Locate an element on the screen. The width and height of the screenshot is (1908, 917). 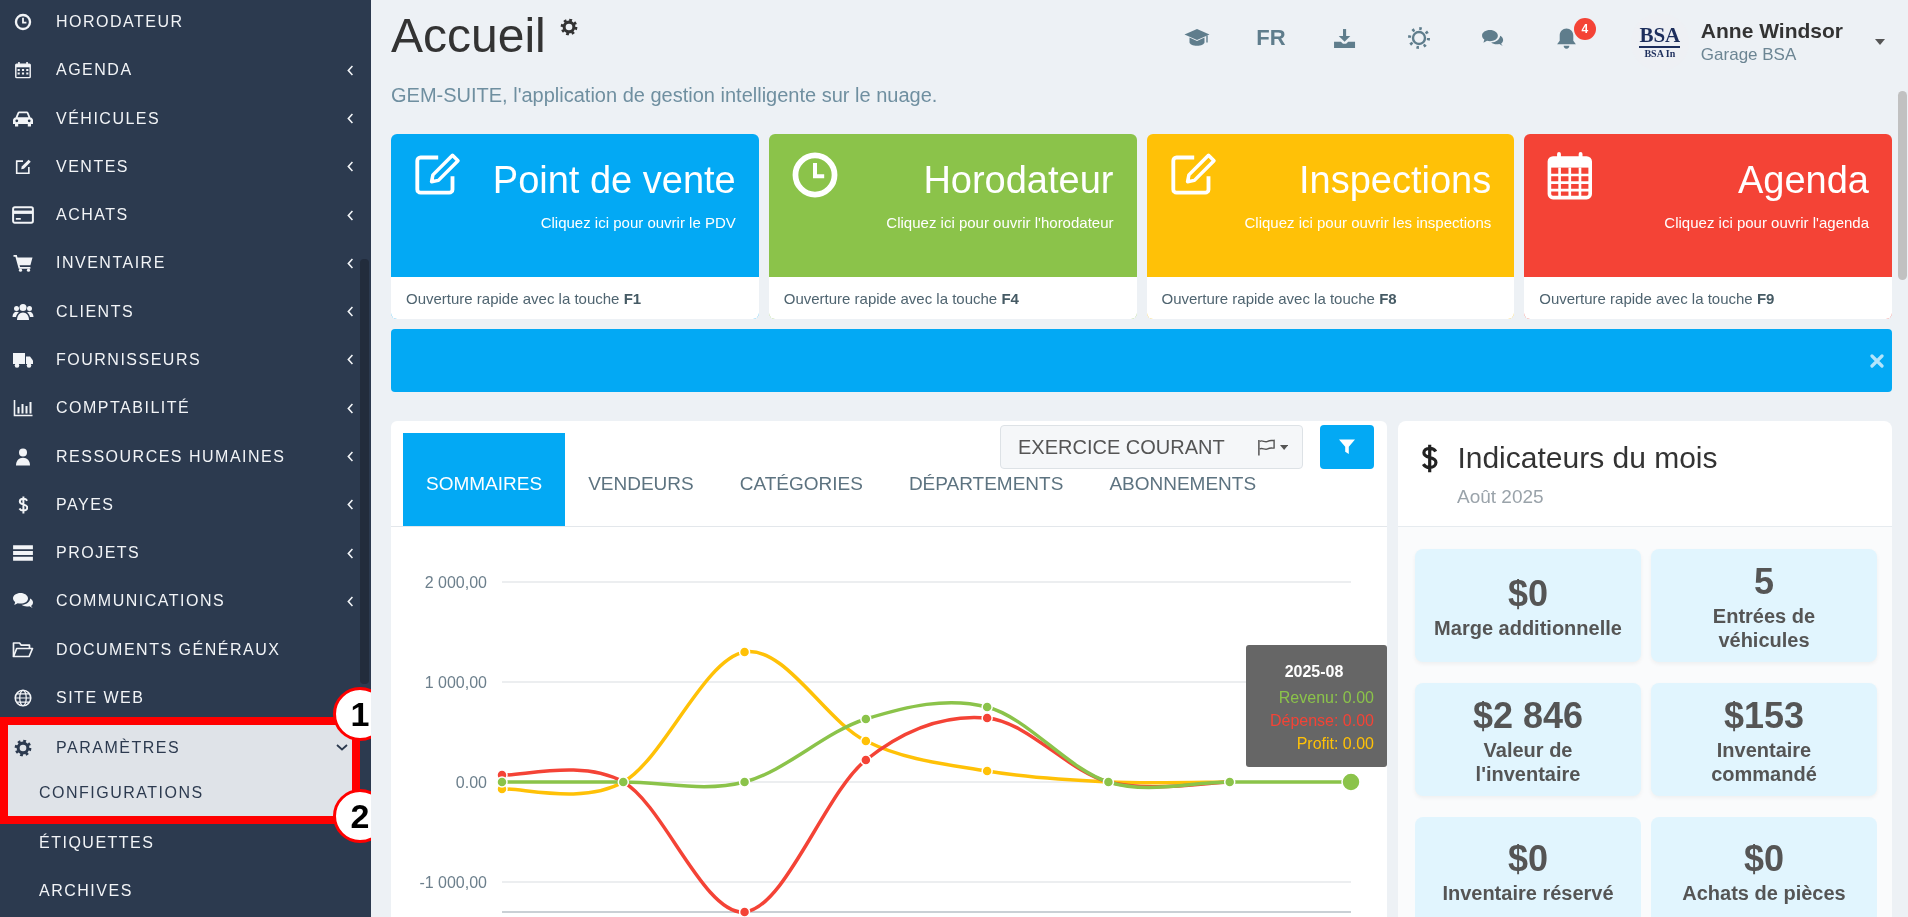
sidebar-item: PAYES is located at coordinates (162, 504).